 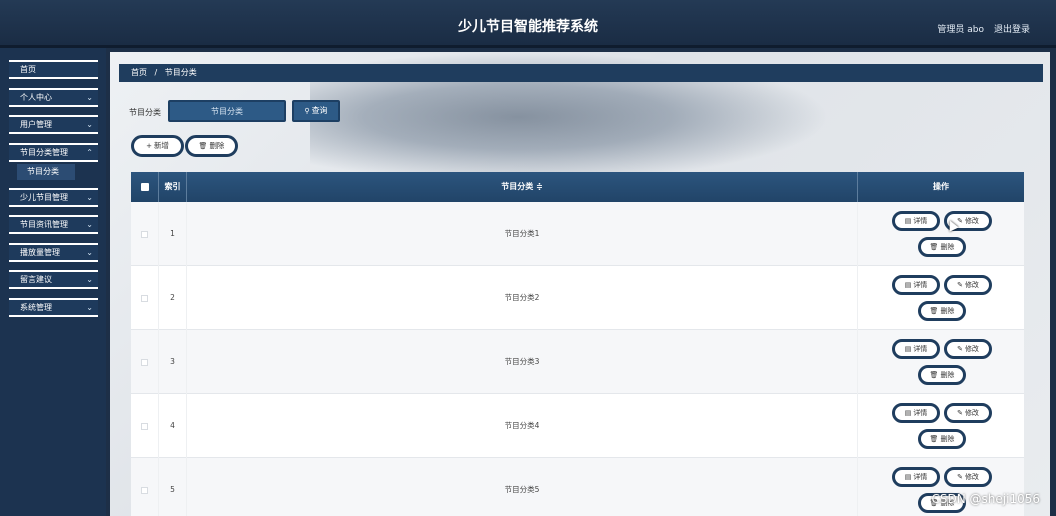 What do you see at coordinates (173, 234) in the screenshot?
I see `row-index: 1` at bounding box center [173, 234].